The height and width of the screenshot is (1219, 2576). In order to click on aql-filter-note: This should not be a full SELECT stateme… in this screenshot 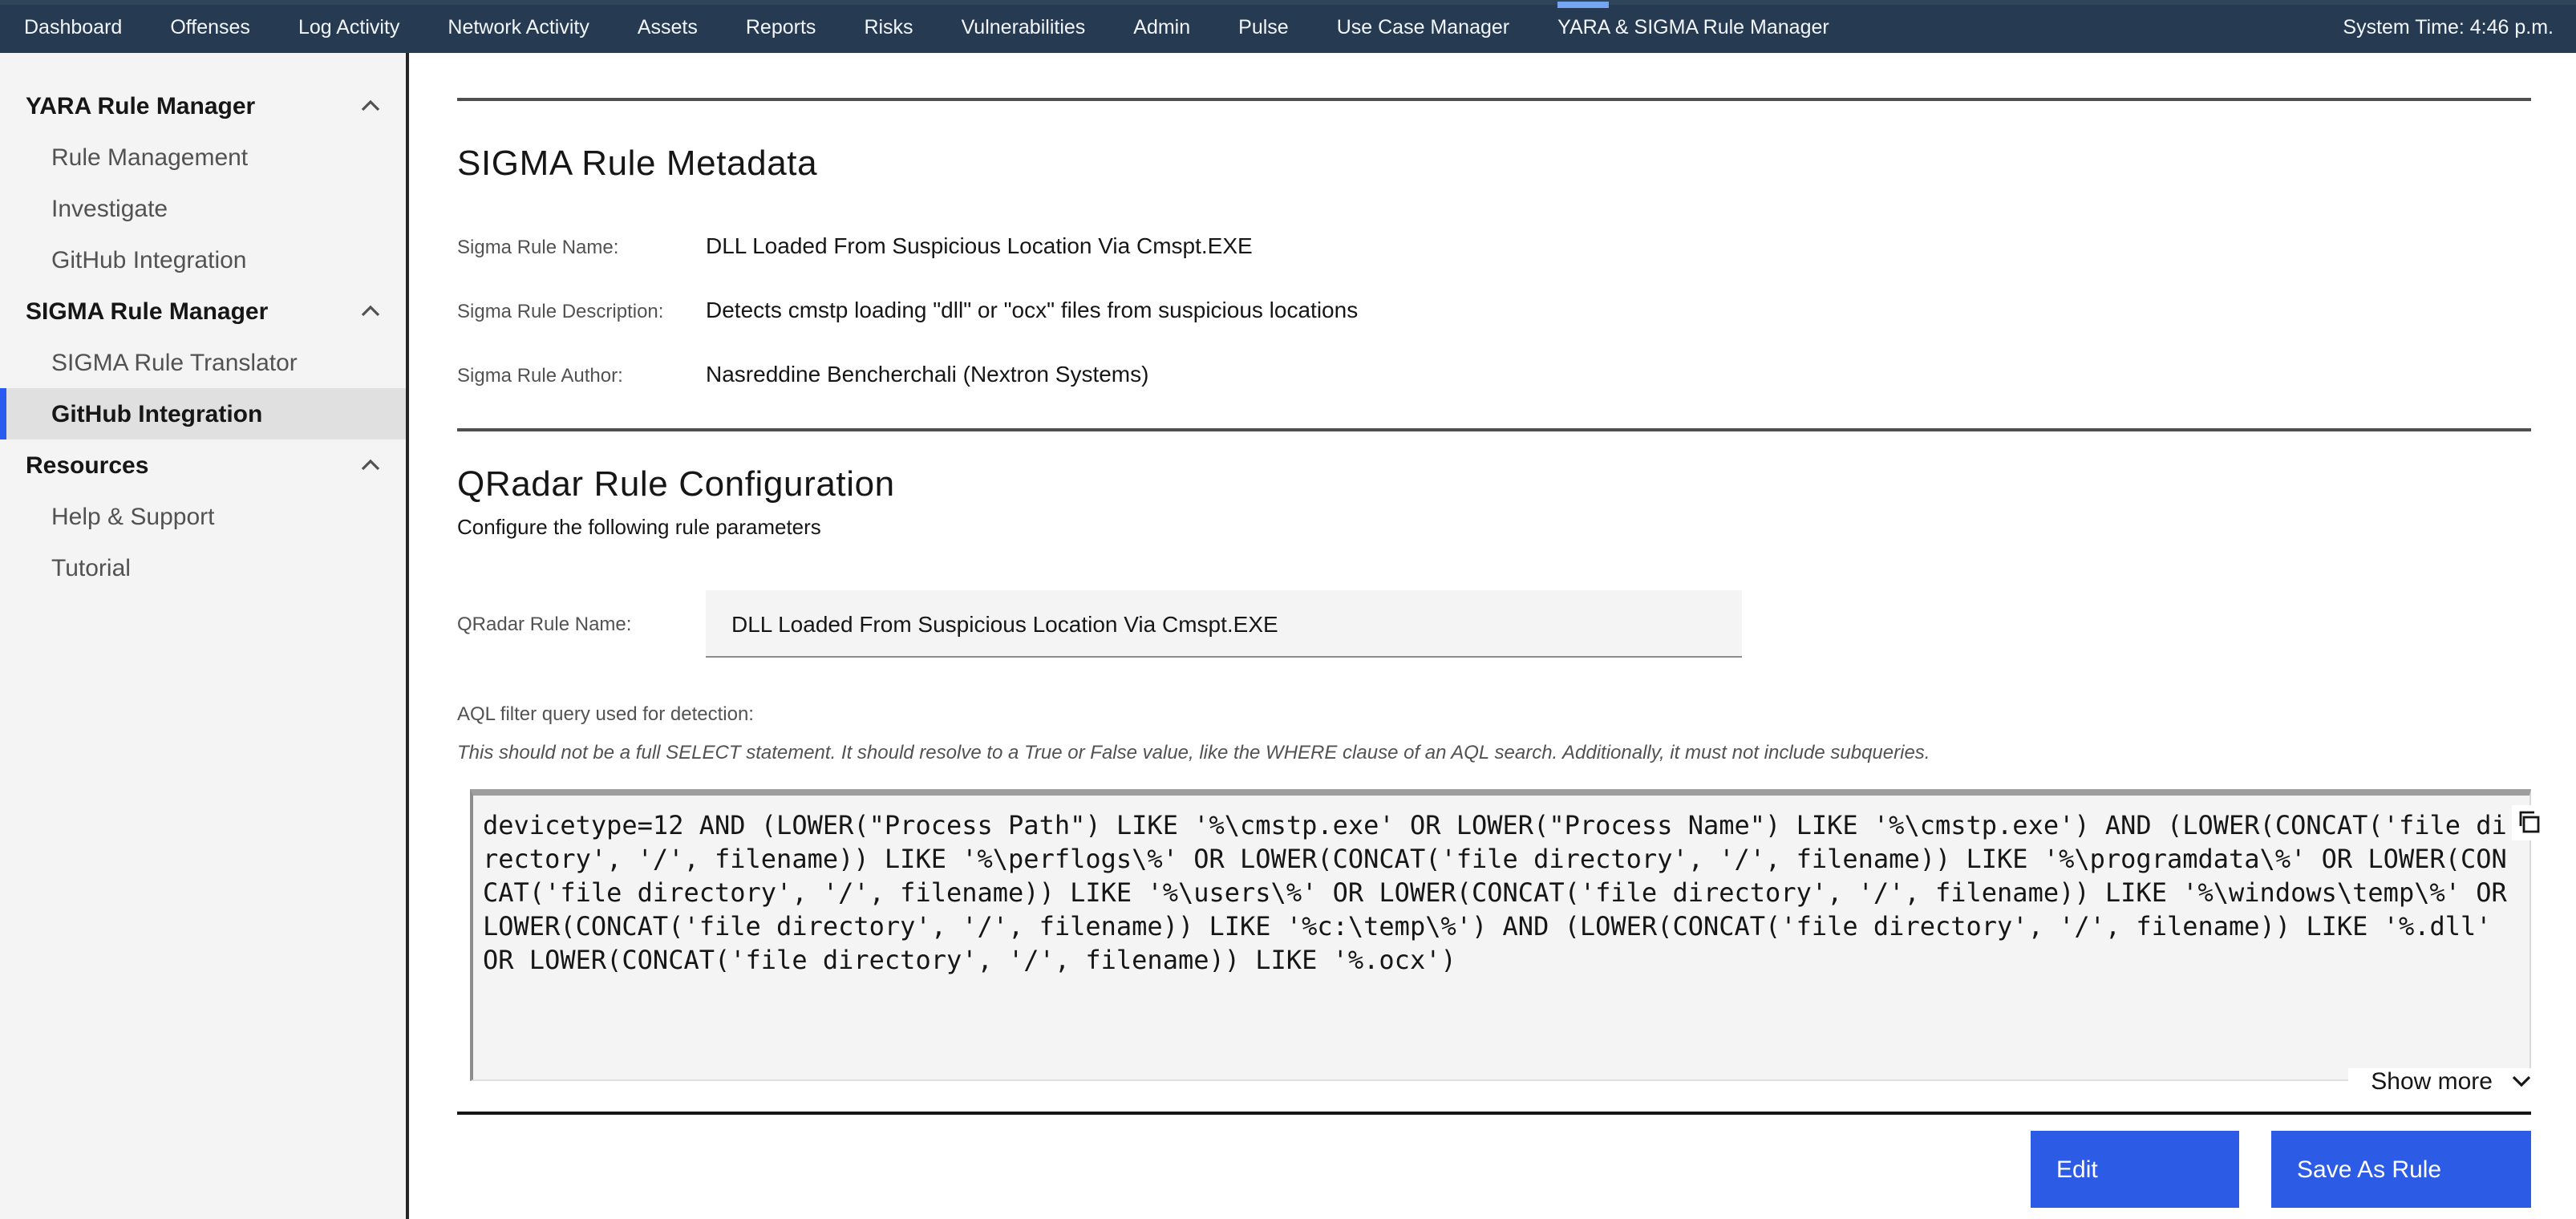, I will do `click(1193, 752)`.